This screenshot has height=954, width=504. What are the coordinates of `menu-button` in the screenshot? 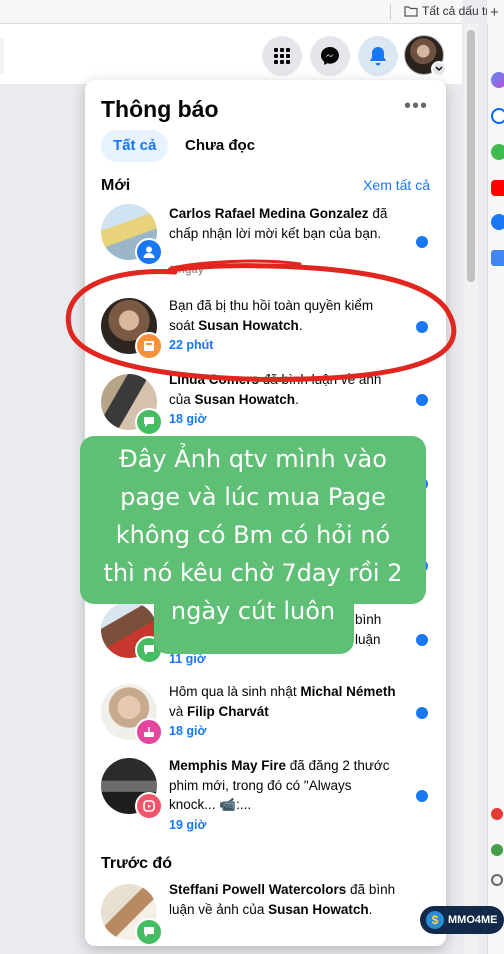 It's located at (282, 56).